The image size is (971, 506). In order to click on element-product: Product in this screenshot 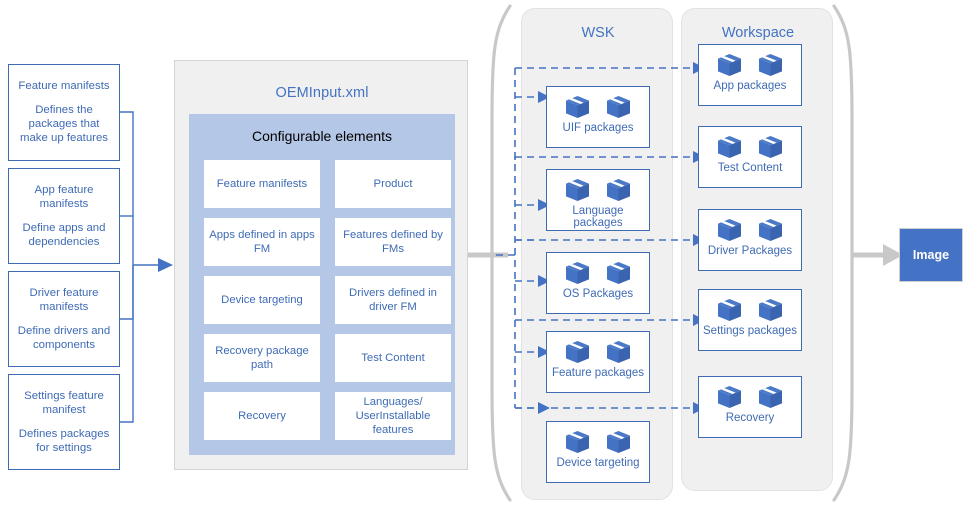, I will do `click(393, 184)`.